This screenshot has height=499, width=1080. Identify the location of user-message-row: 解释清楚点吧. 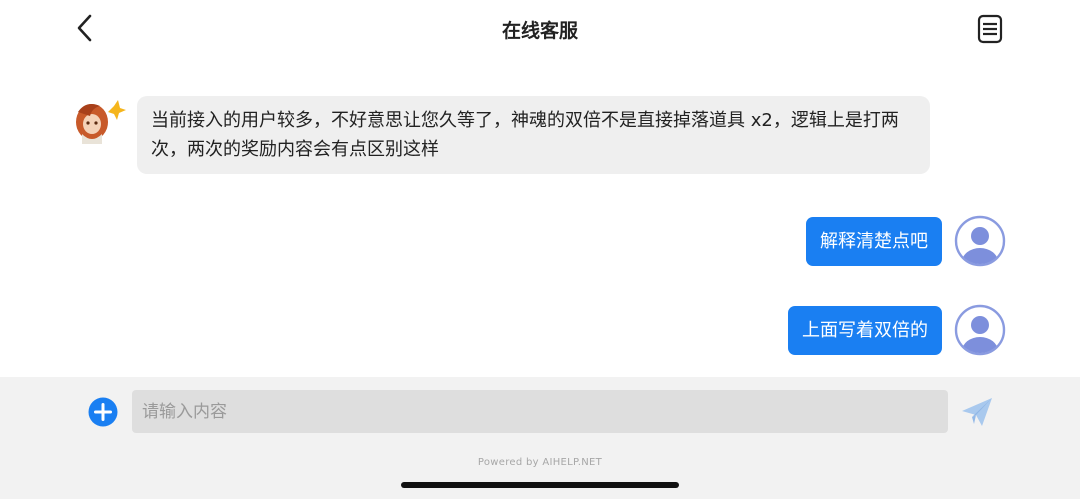
(906, 241).